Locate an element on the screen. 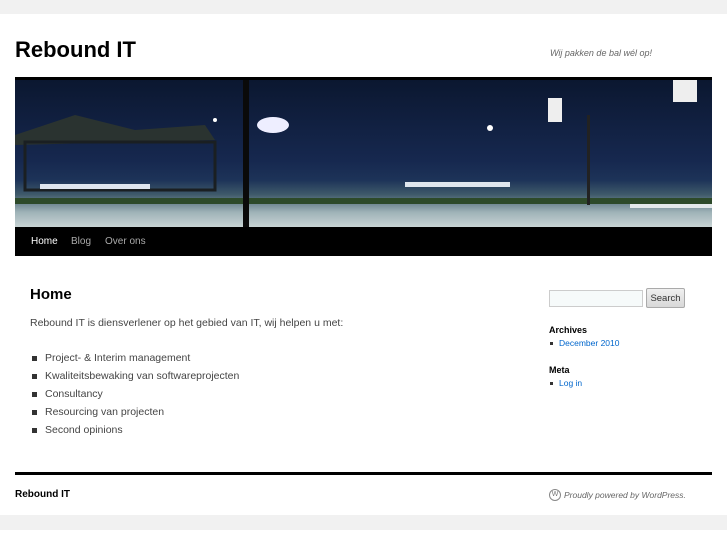 This screenshot has width=727, height=545. nav-over-ons: Over ons is located at coordinates (125, 241).